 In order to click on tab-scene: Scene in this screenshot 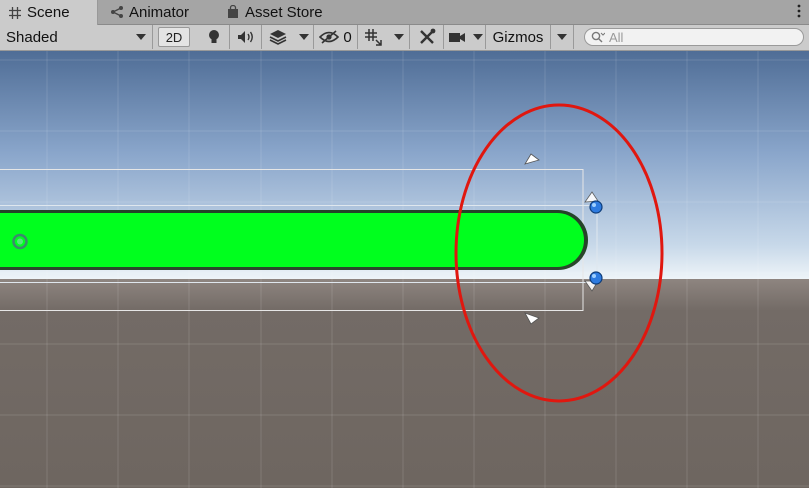, I will do `click(49, 12)`.